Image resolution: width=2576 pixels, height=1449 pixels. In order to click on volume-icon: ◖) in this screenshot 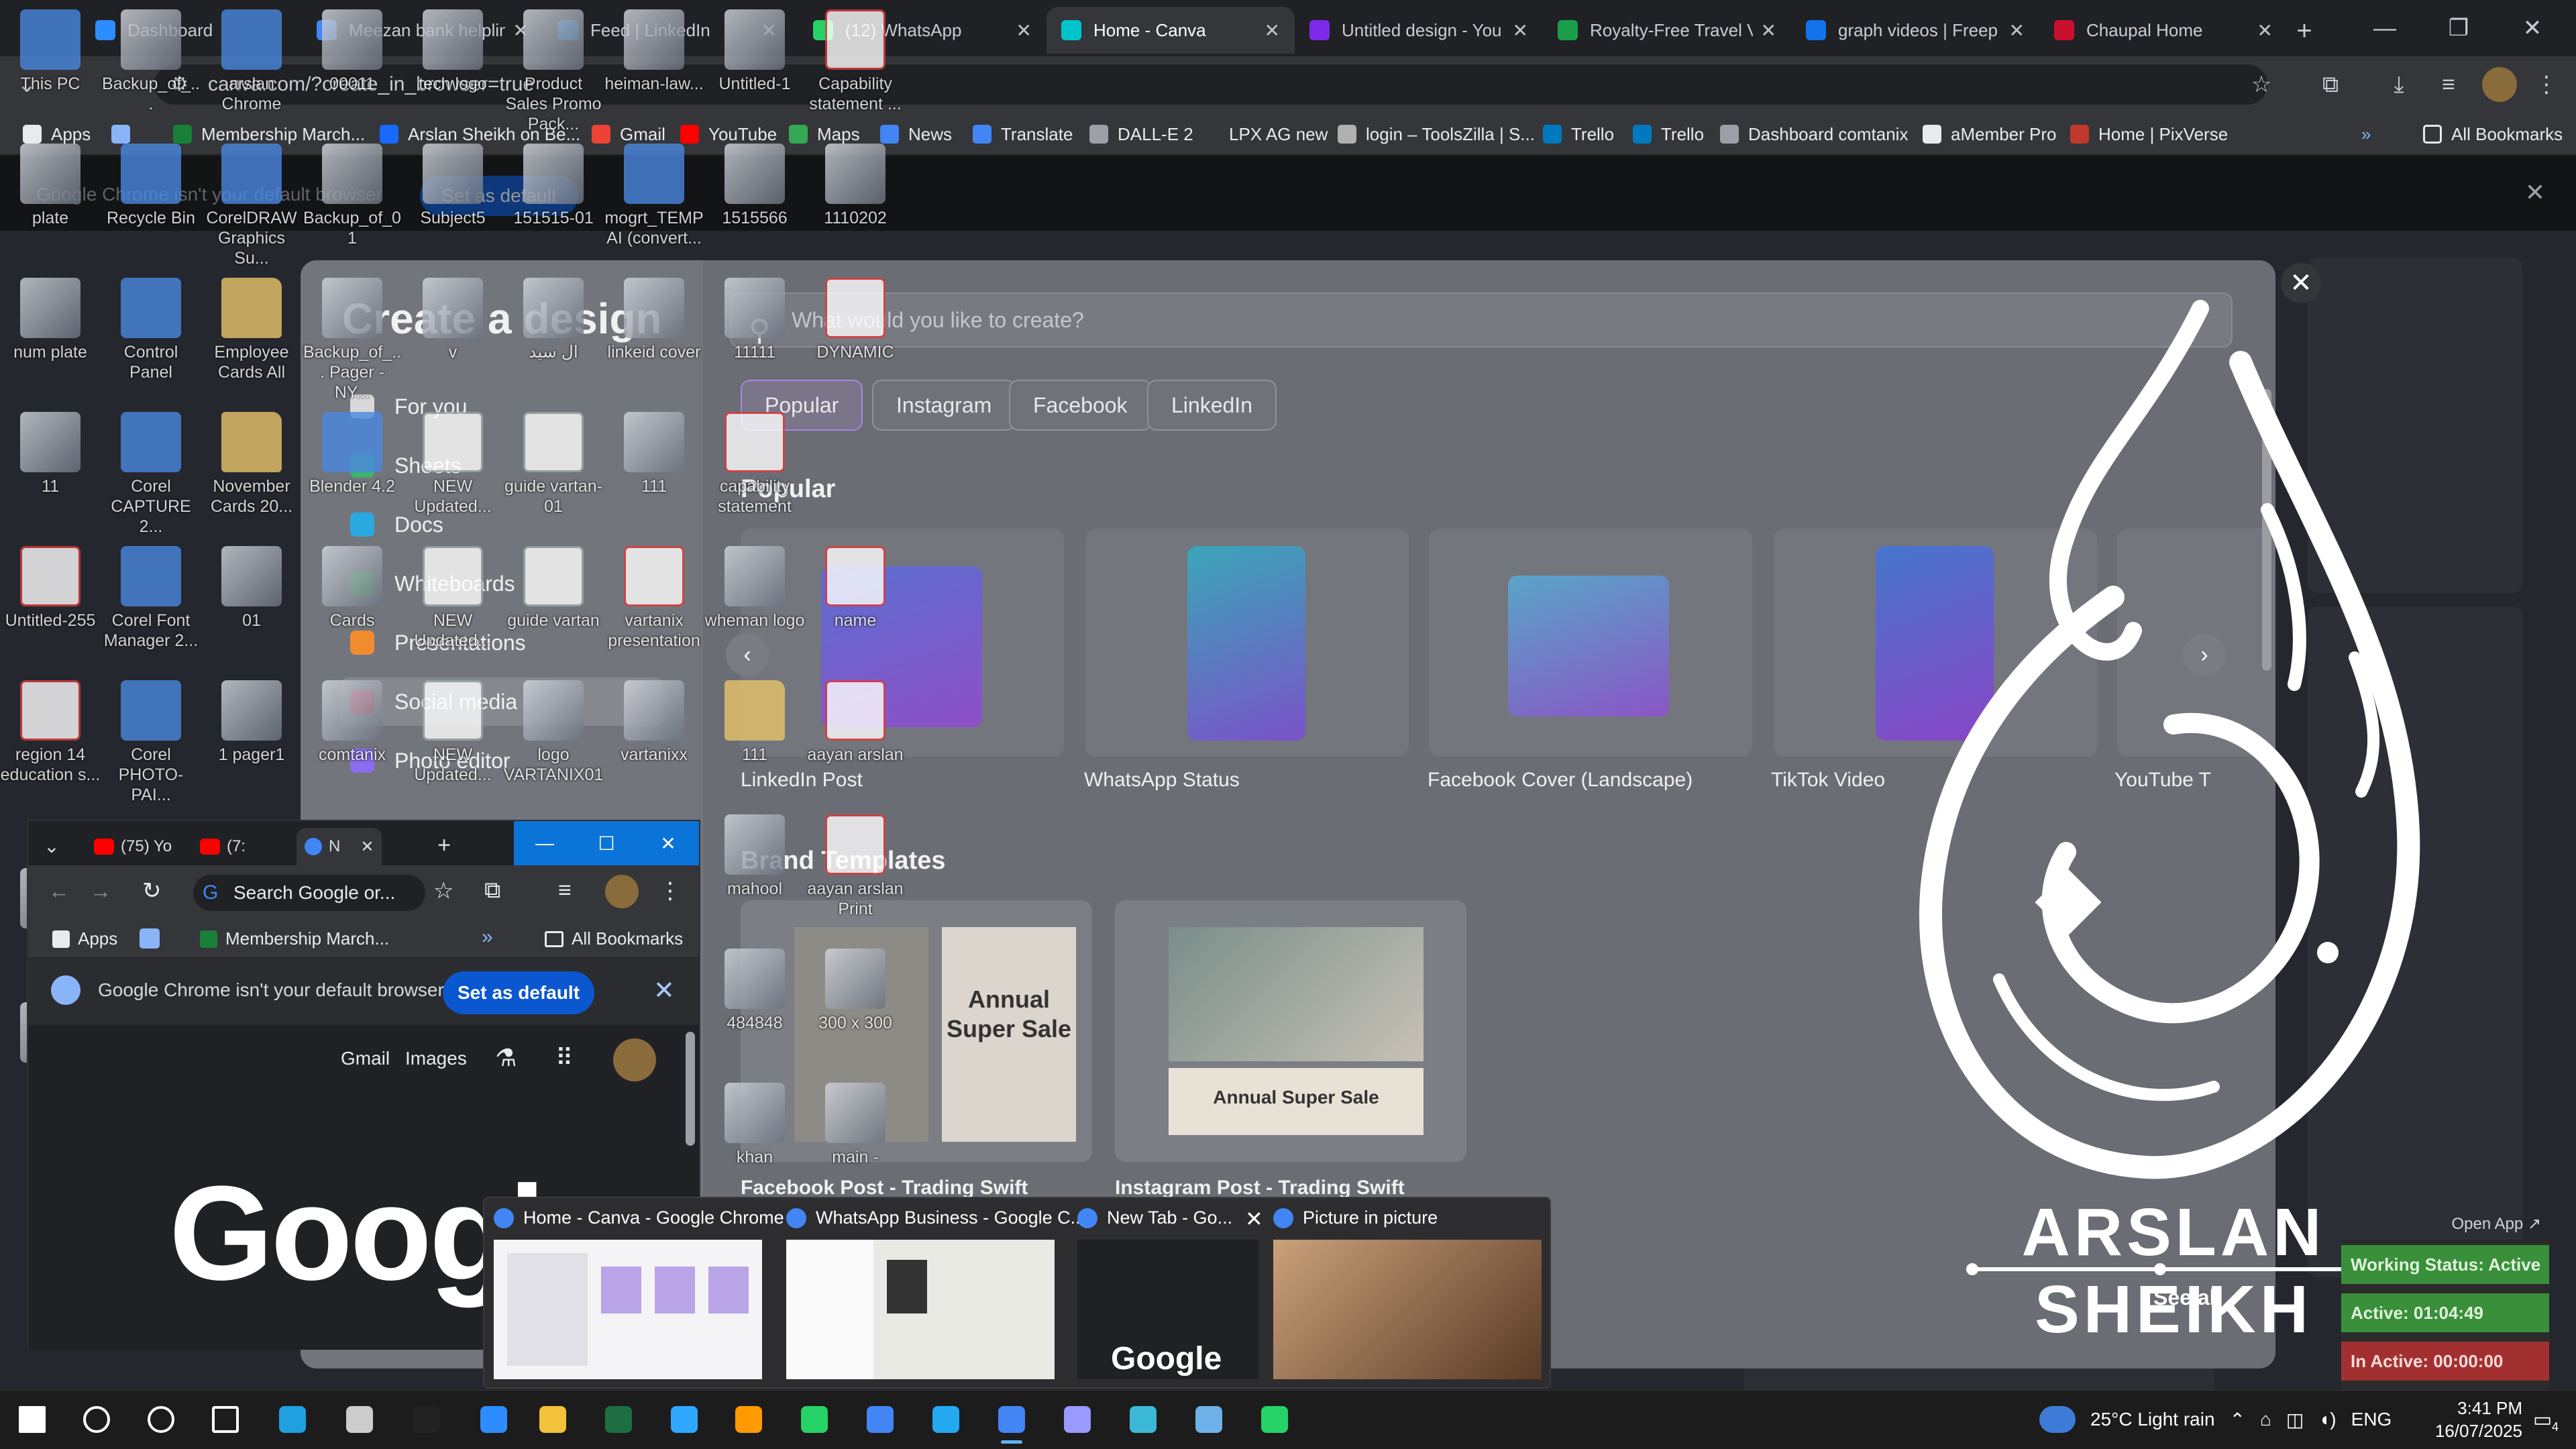, I will do `click(2327, 1419)`.